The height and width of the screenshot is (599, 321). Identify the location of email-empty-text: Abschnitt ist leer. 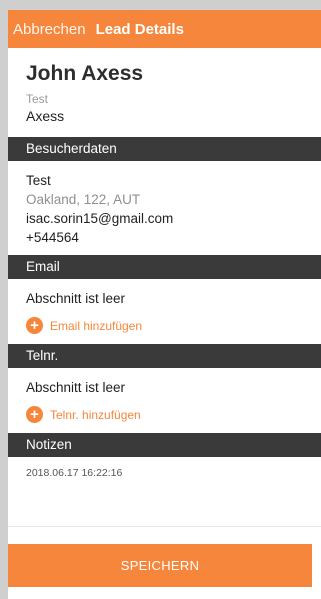
(76, 298).